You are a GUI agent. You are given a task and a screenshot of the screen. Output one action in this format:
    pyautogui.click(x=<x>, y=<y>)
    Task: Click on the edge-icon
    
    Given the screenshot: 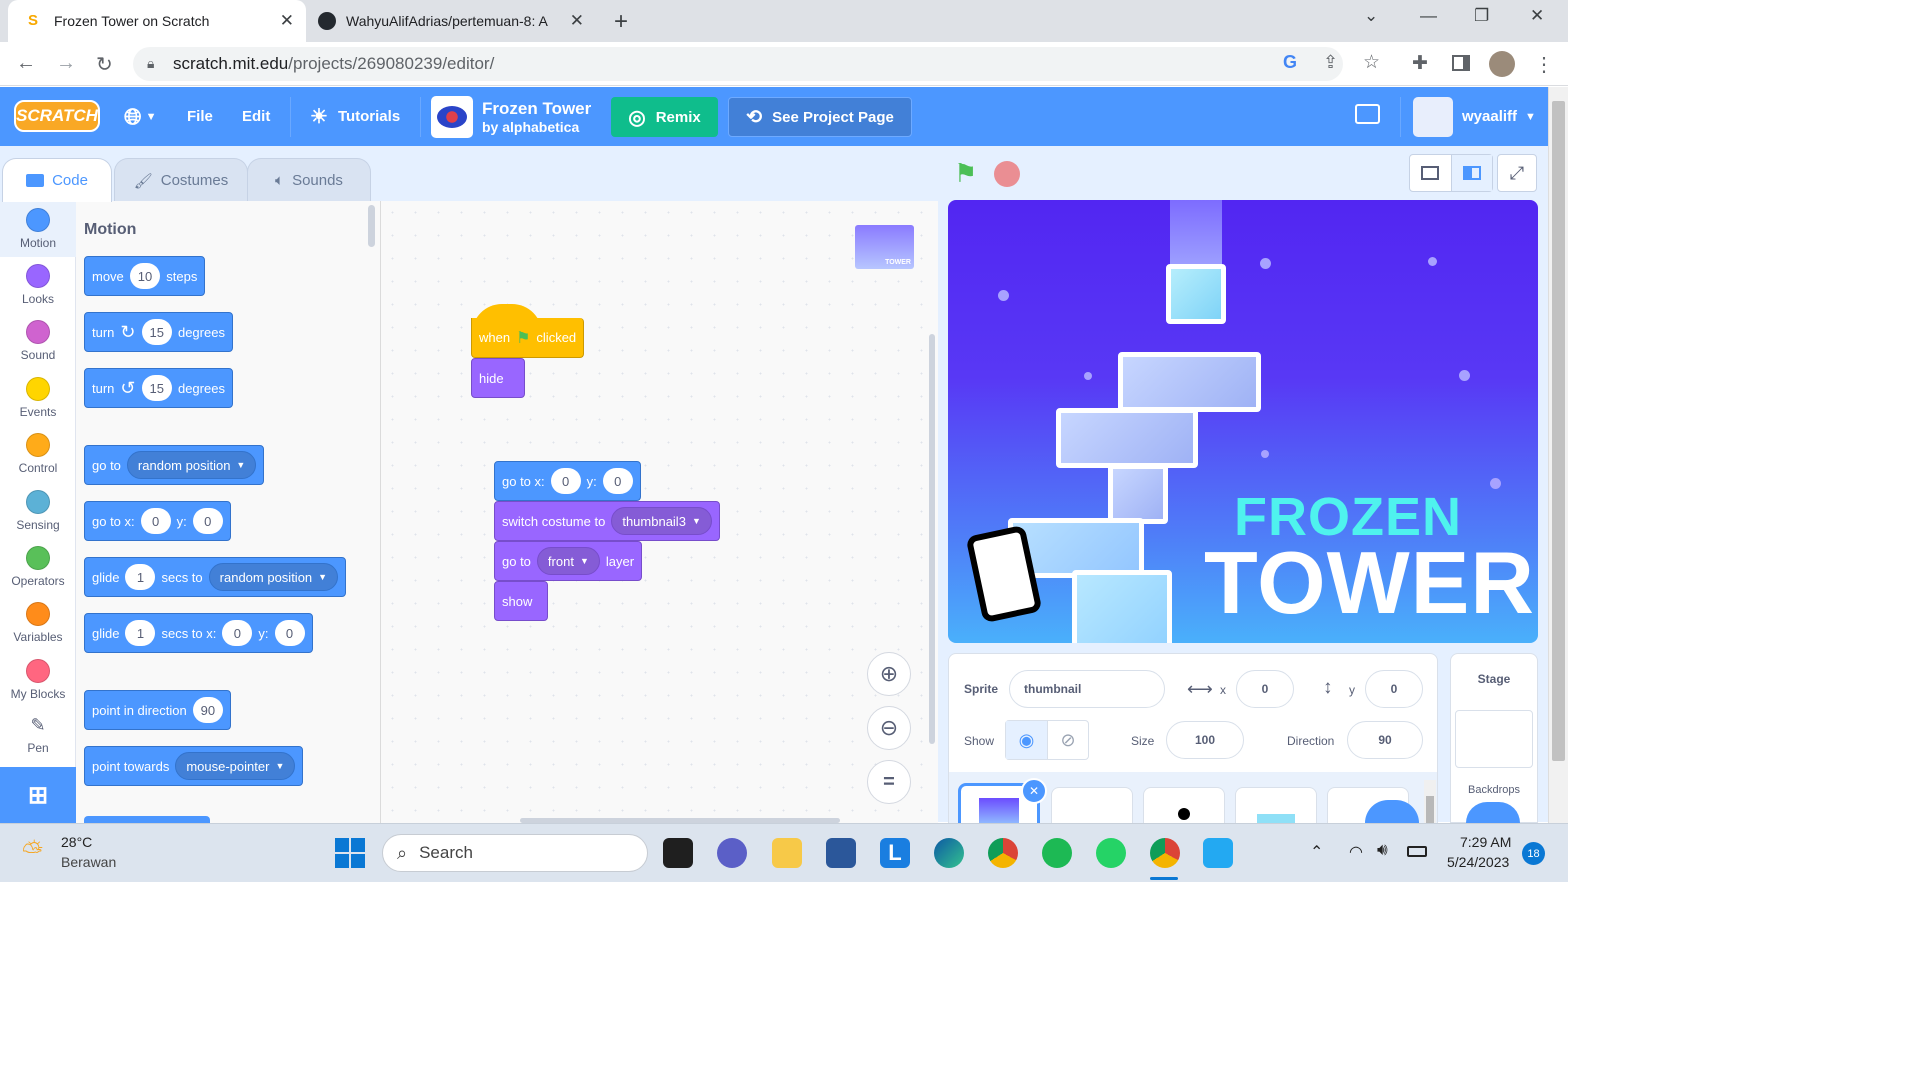 What is the action you would take?
    pyautogui.click(x=949, y=853)
    